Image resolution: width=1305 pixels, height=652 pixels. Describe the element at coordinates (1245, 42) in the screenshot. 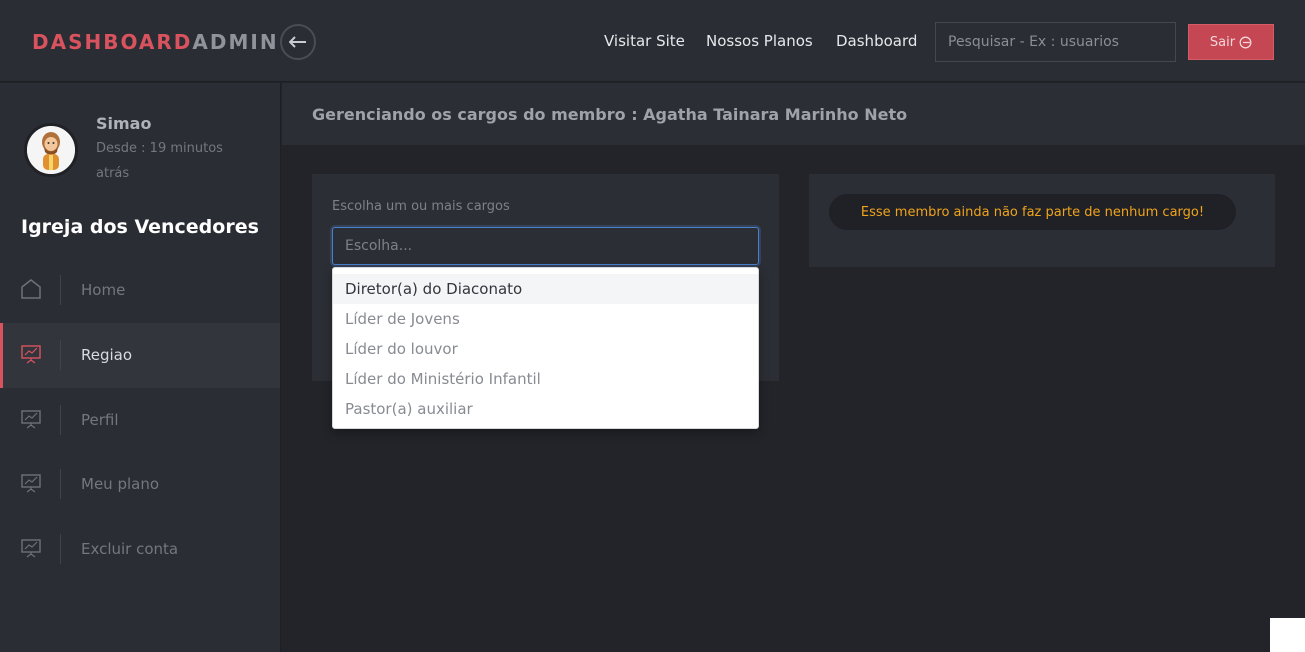

I see `logout-icon` at that location.